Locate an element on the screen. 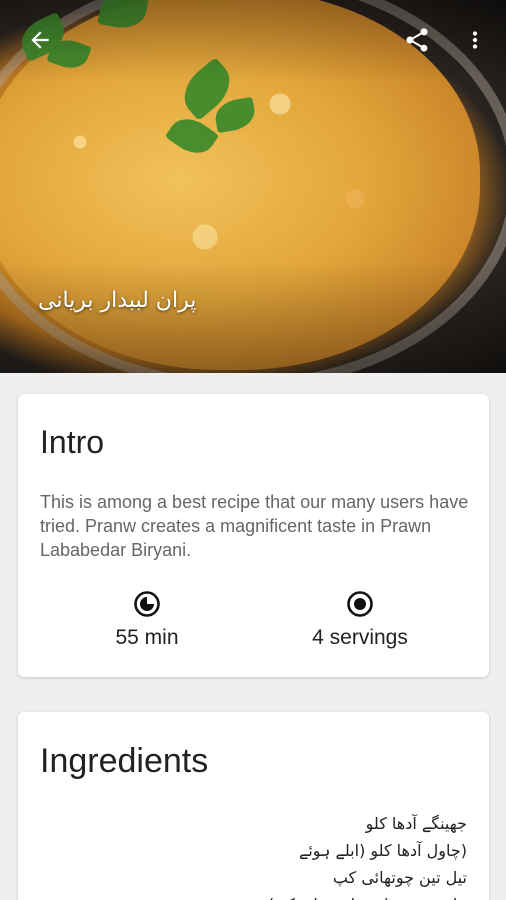 This screenshot has height=900, width=506. more-vert-icon is located at coordinates (475, 40).